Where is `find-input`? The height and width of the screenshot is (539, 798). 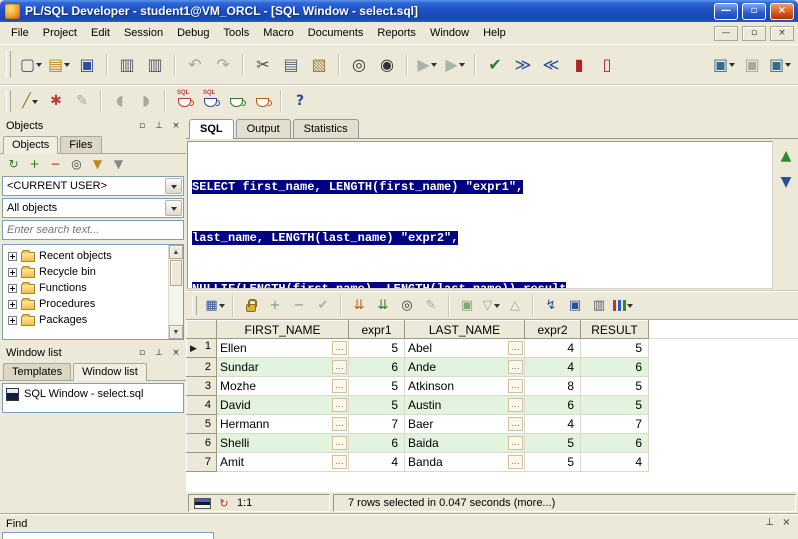 find-input is located at coordinates (108, 535).